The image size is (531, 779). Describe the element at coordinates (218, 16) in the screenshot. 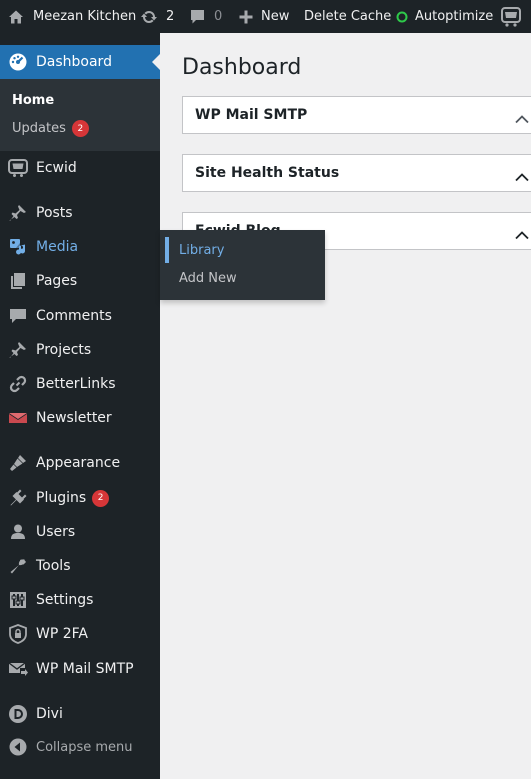

I see `comments-count: 0` at that location.